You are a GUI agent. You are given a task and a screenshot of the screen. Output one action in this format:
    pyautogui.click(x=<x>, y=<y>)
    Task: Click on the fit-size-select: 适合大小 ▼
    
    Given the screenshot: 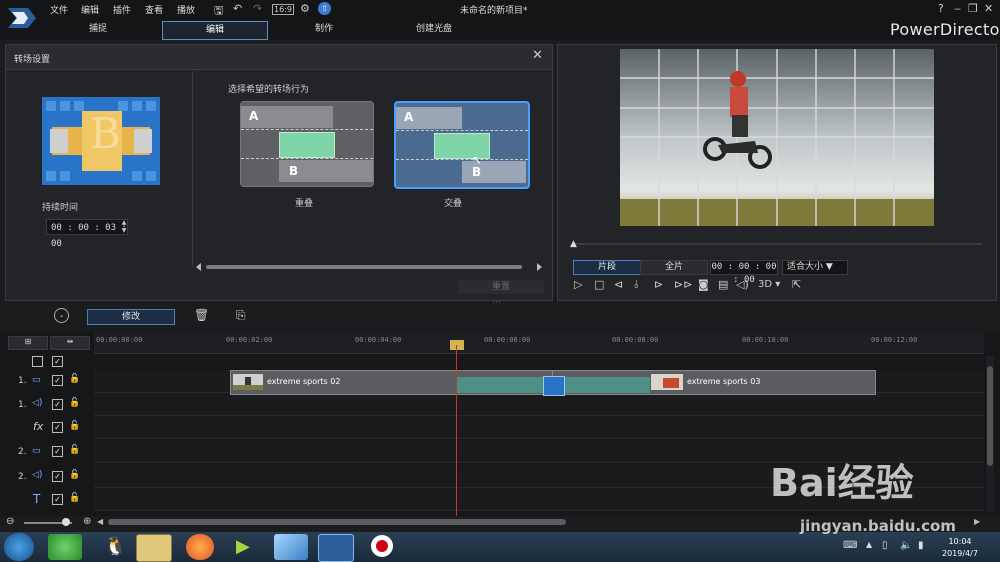 What is the action you would take?
    pyautogui.click(x=815, y=267)
    